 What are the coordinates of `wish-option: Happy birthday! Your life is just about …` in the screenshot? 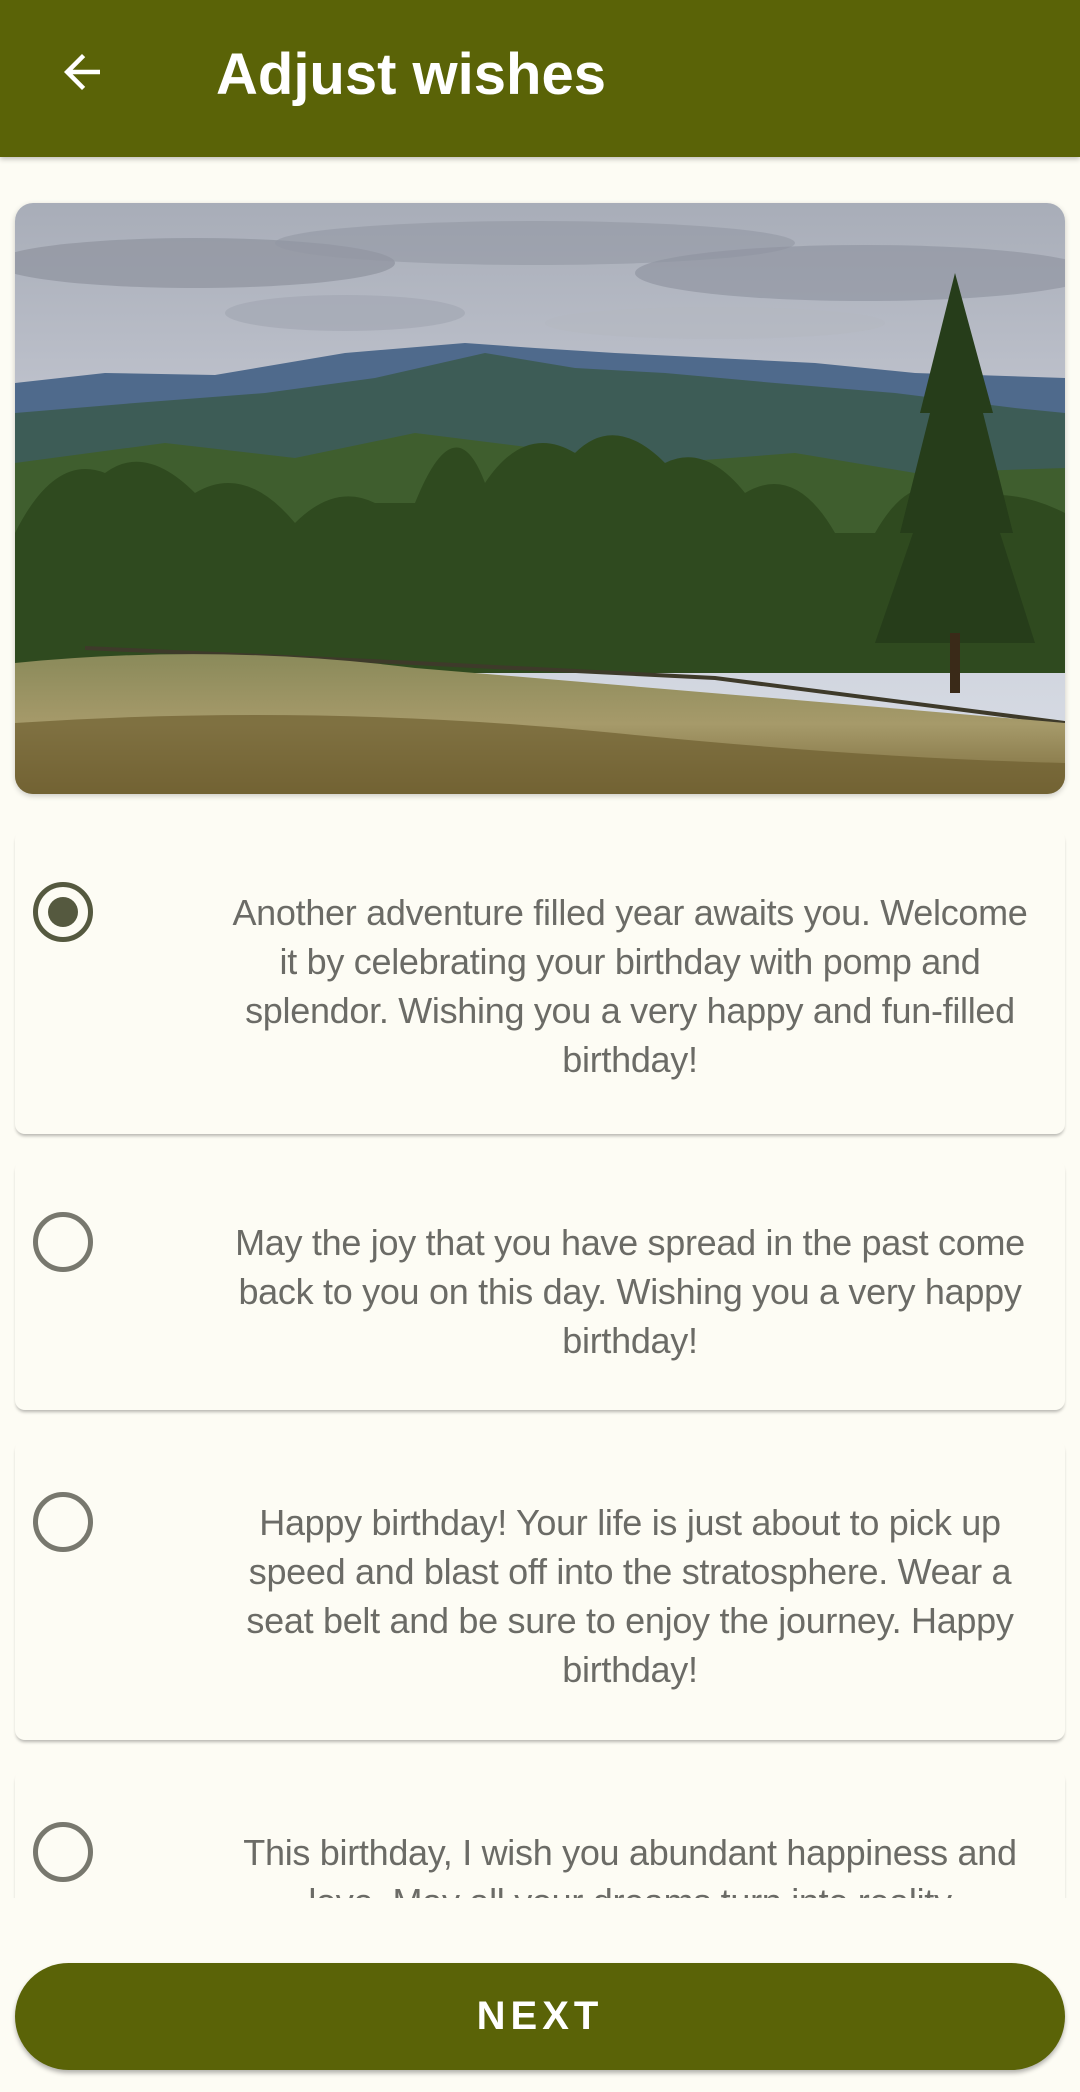 It's located at (540, 1590).